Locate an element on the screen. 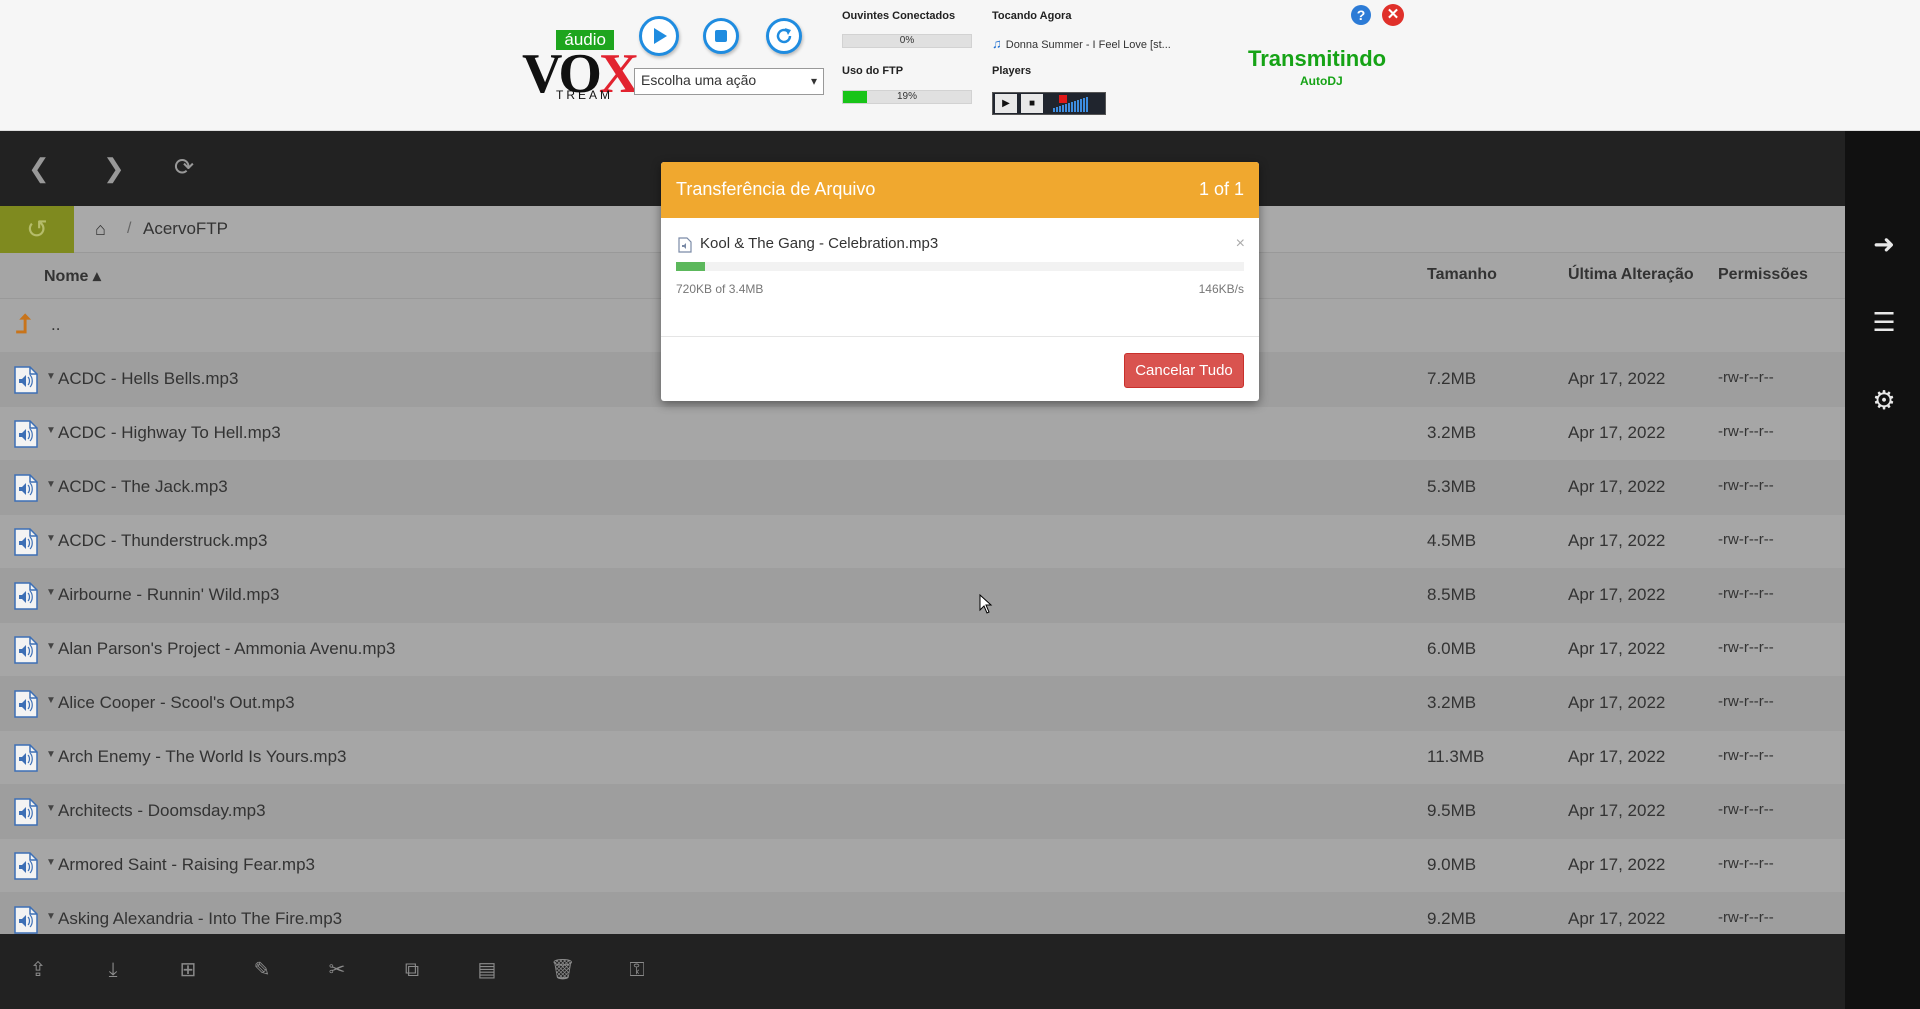 Image resolution: width=1920 pixels, height=1009 pixels. ftp-usage-bar-fill is located at coordinates (855, 97).